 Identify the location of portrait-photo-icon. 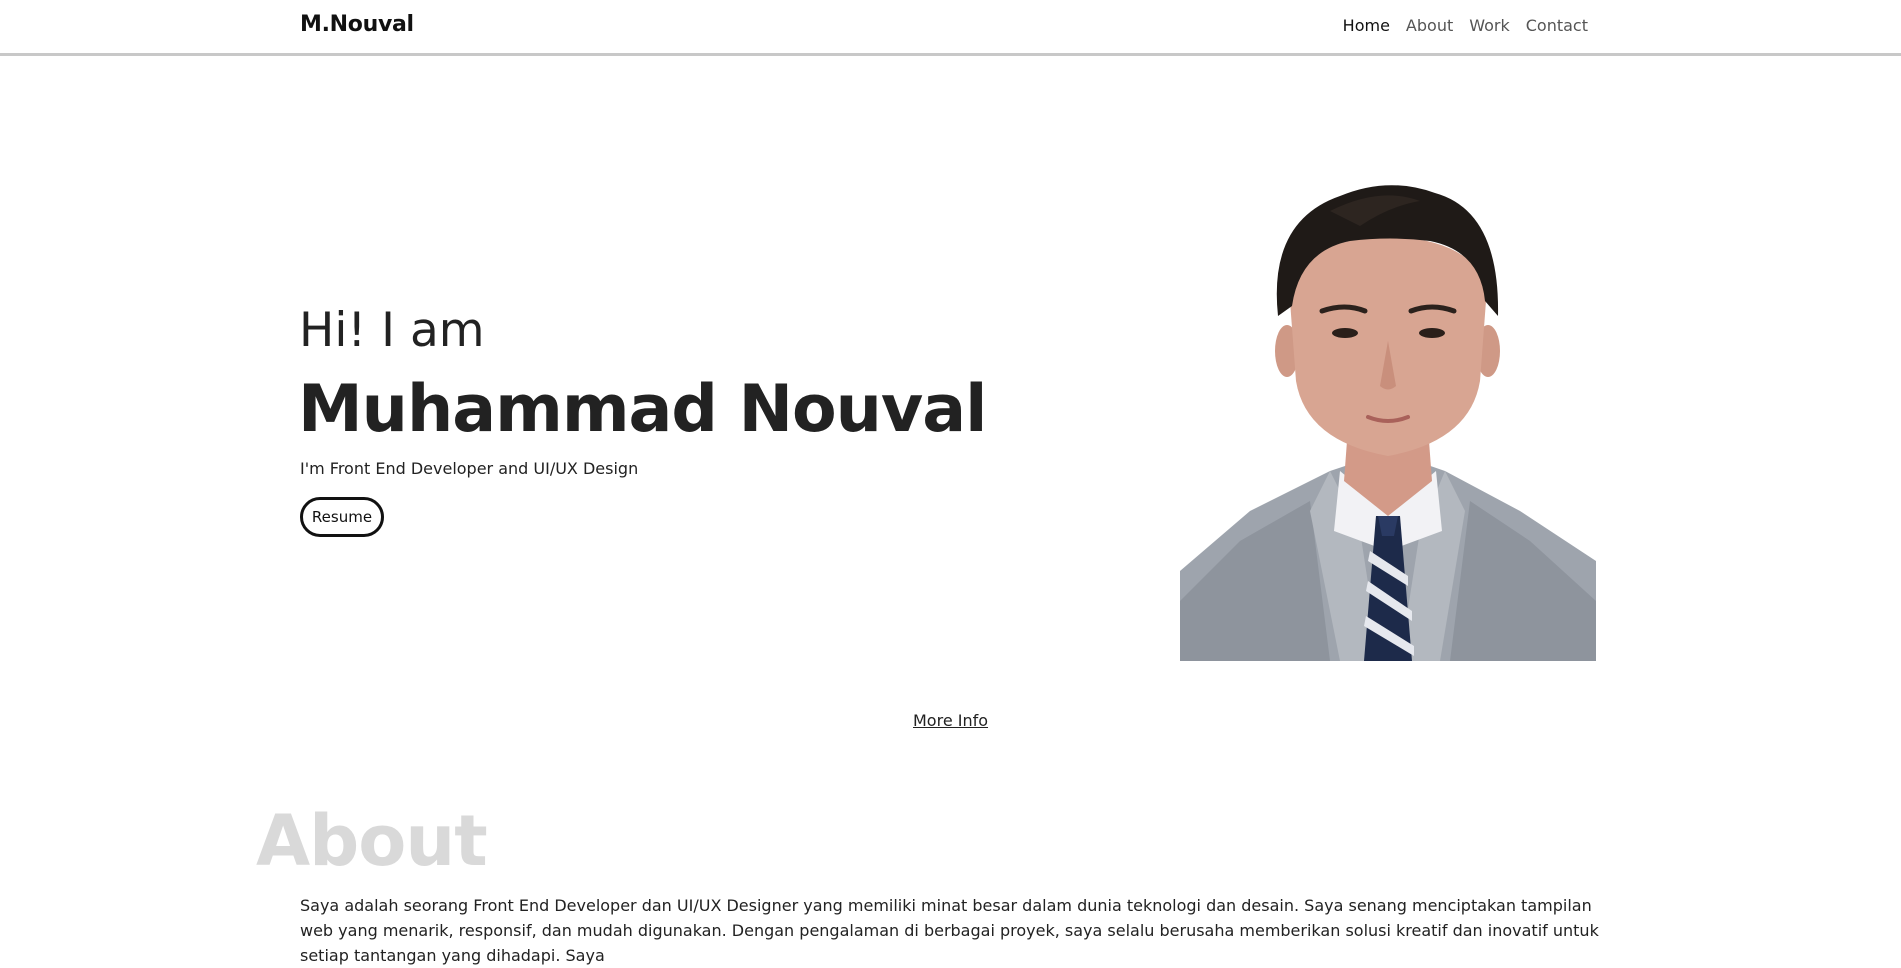
(1388, 423).